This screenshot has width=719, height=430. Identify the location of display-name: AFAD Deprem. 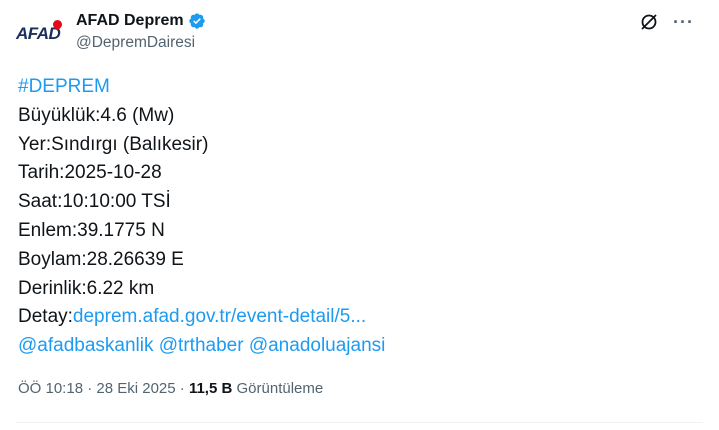
(130, 21).